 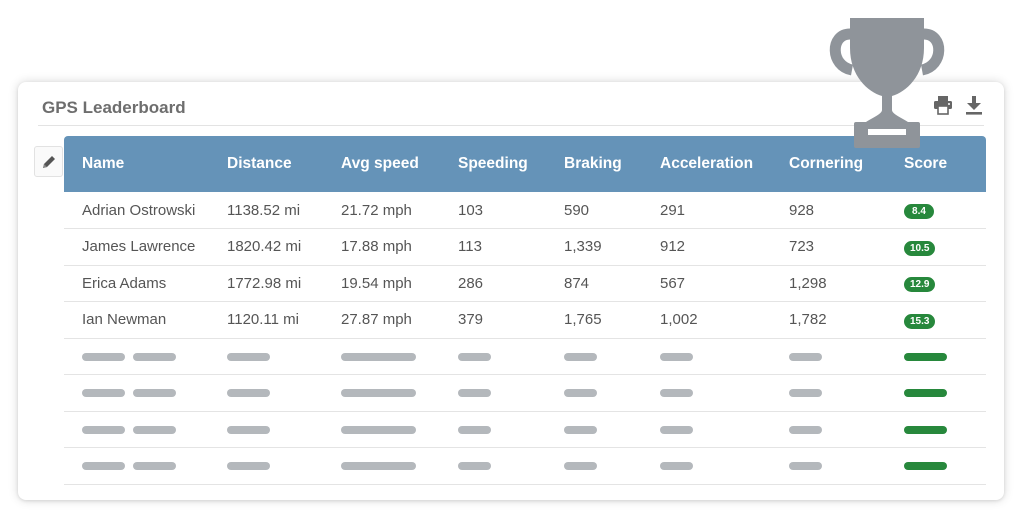 I want to click on cell-speeding: 286, so click(x=493, y=283).